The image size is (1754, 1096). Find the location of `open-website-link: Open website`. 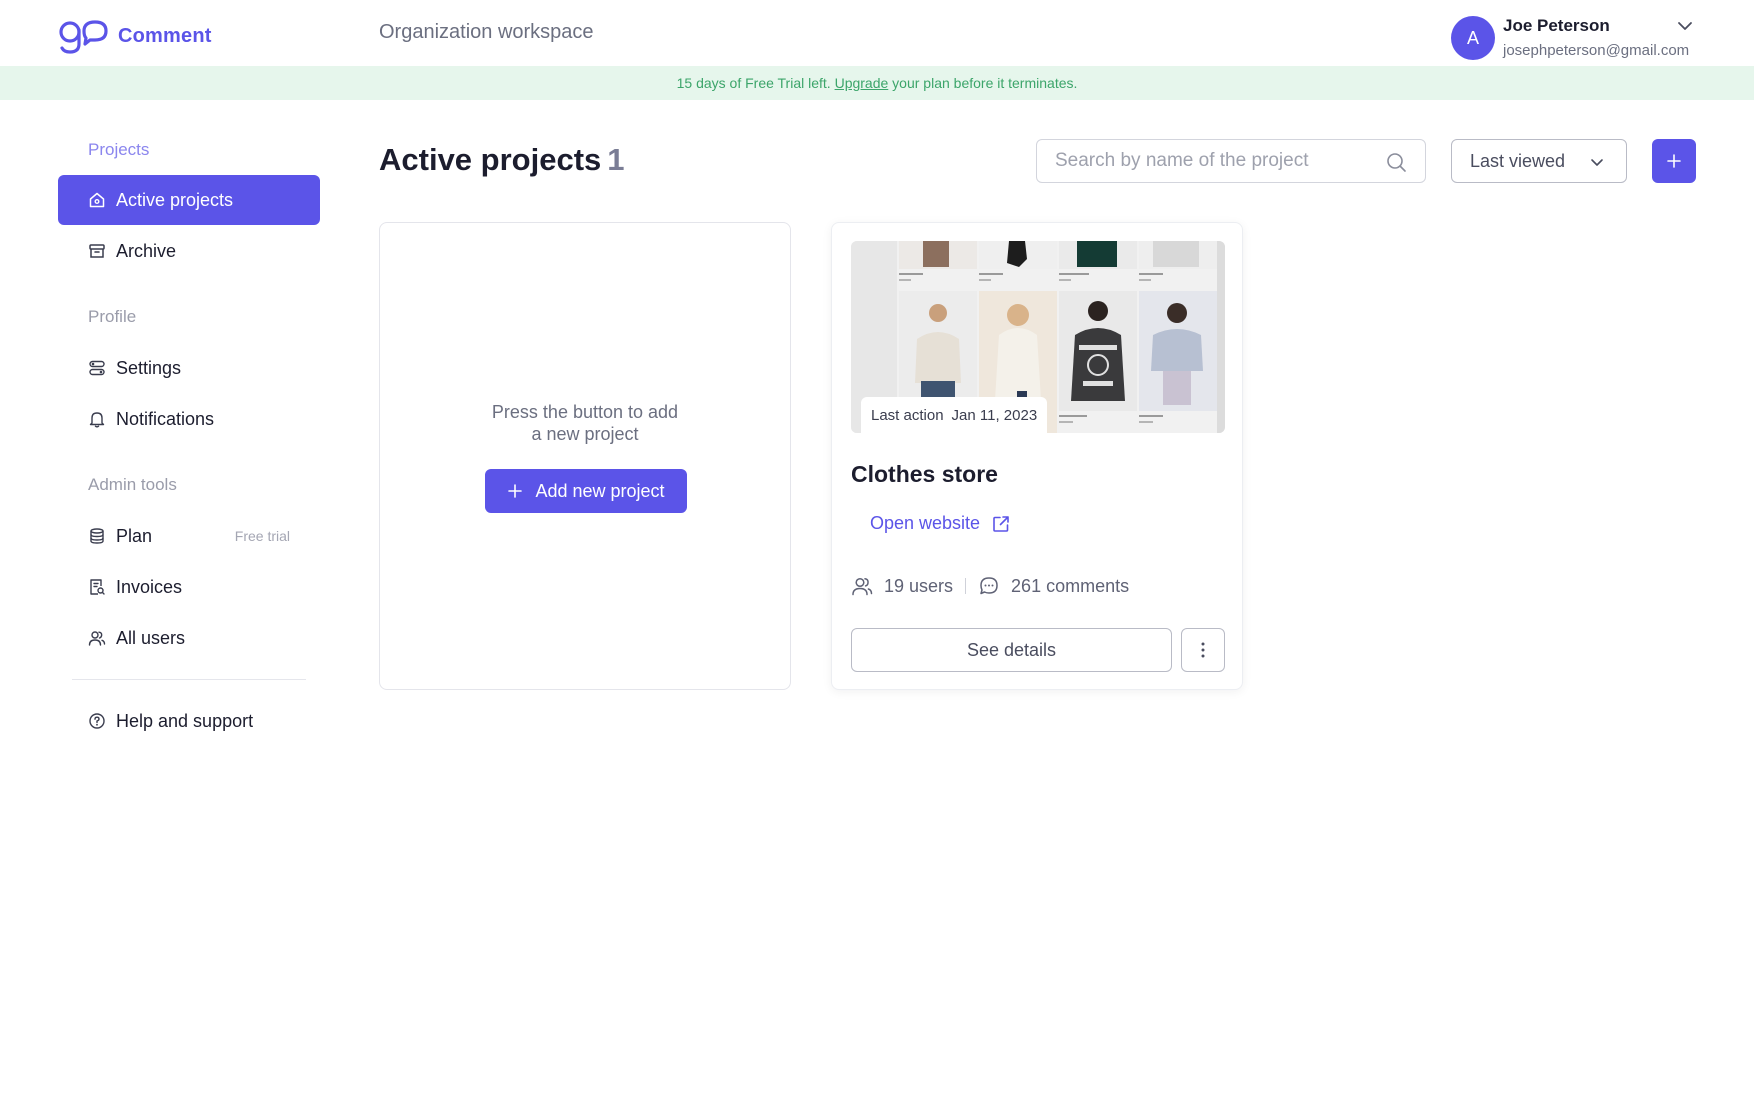

open-website-link: Open website is located at coordinates (940, 523).